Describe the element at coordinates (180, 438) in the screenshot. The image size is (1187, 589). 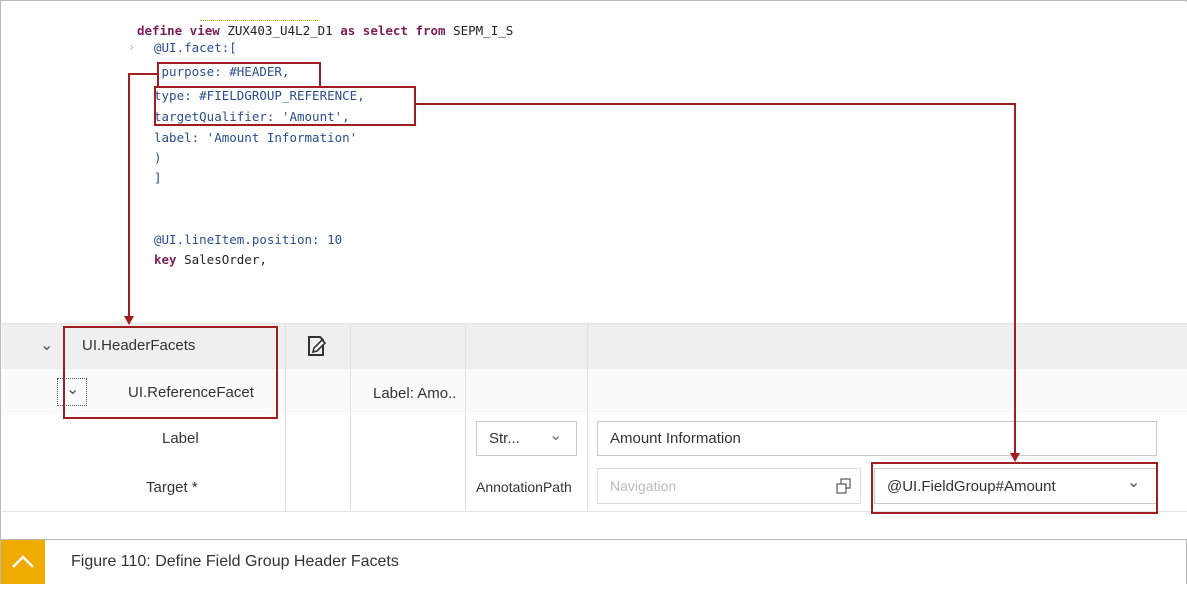
I see `label-row-name: Label` at that location.